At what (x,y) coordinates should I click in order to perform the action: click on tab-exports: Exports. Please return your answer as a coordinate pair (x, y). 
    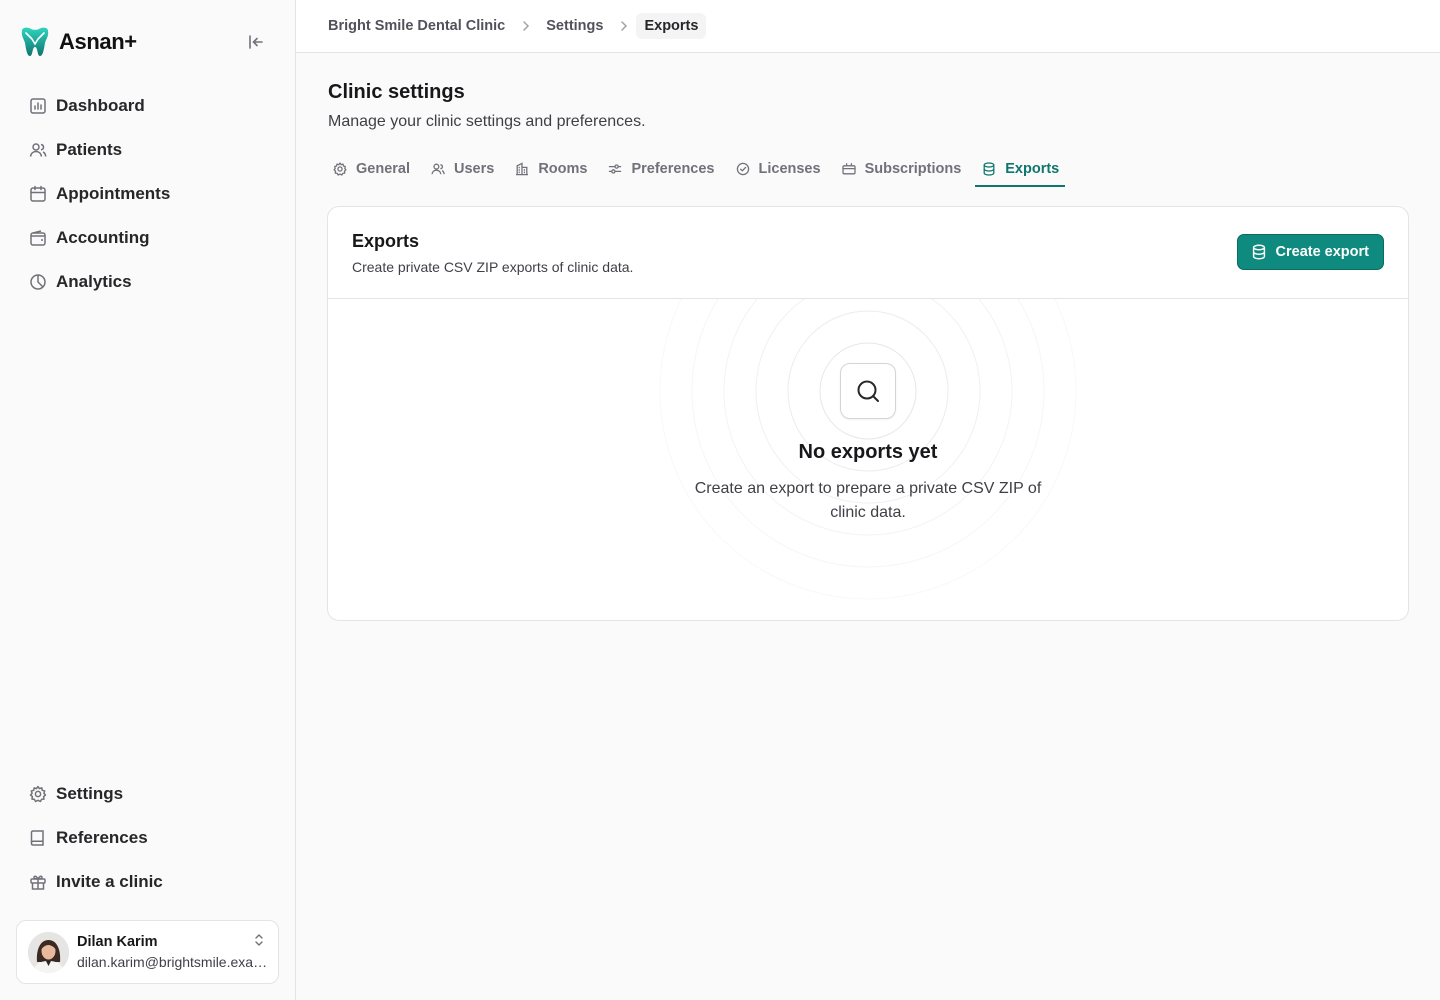
    Looking at the image, I should click on (1020, 168).